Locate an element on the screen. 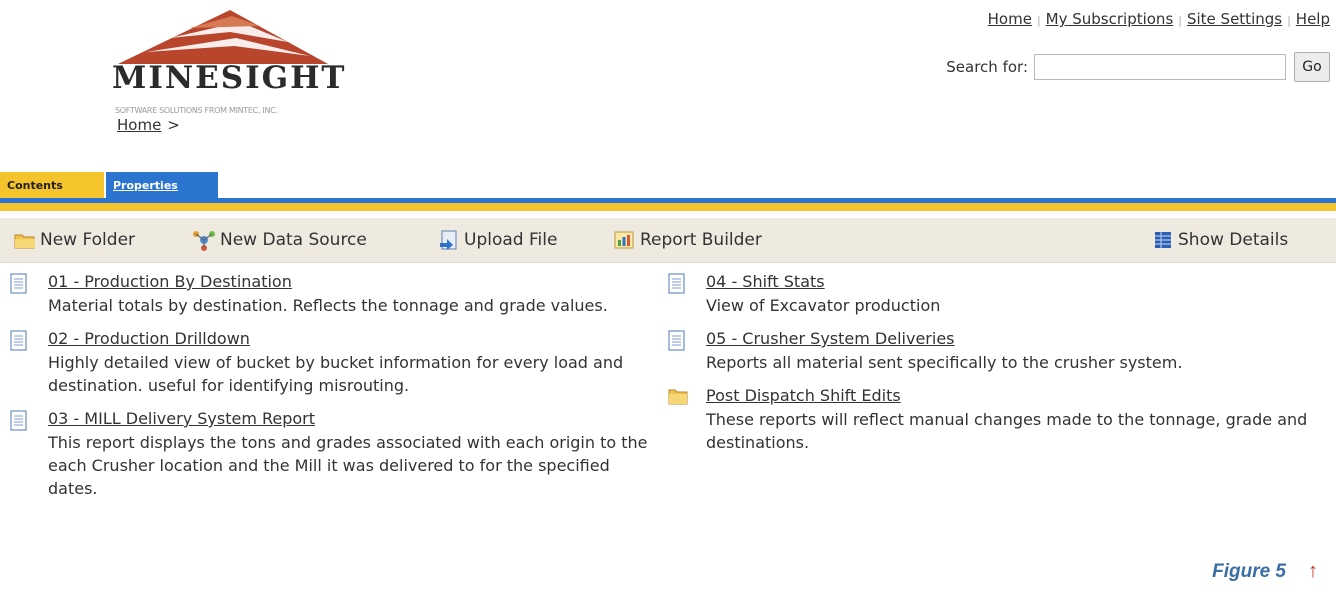  breadcrumb-home-link: Home is located at coordinates (139, 125).